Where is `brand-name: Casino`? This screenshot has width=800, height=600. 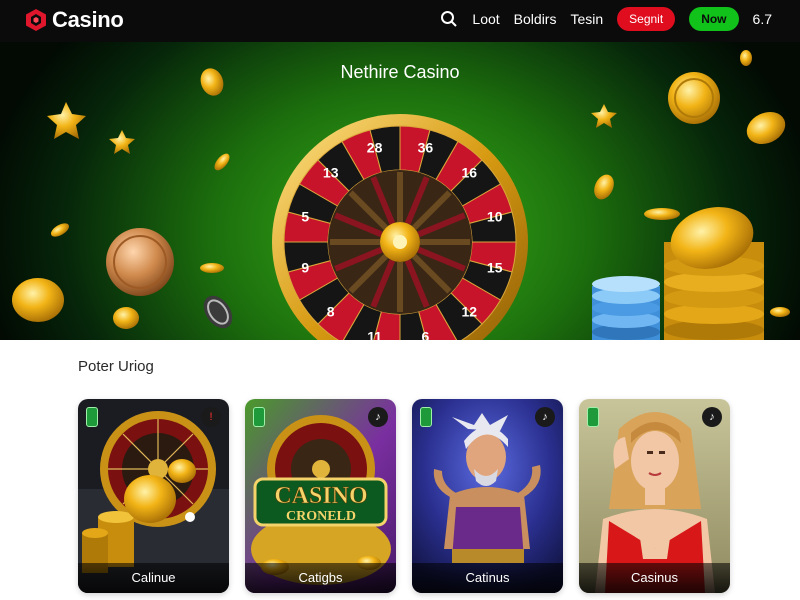
brand-name: Casino is located at coordinates (88, 19).